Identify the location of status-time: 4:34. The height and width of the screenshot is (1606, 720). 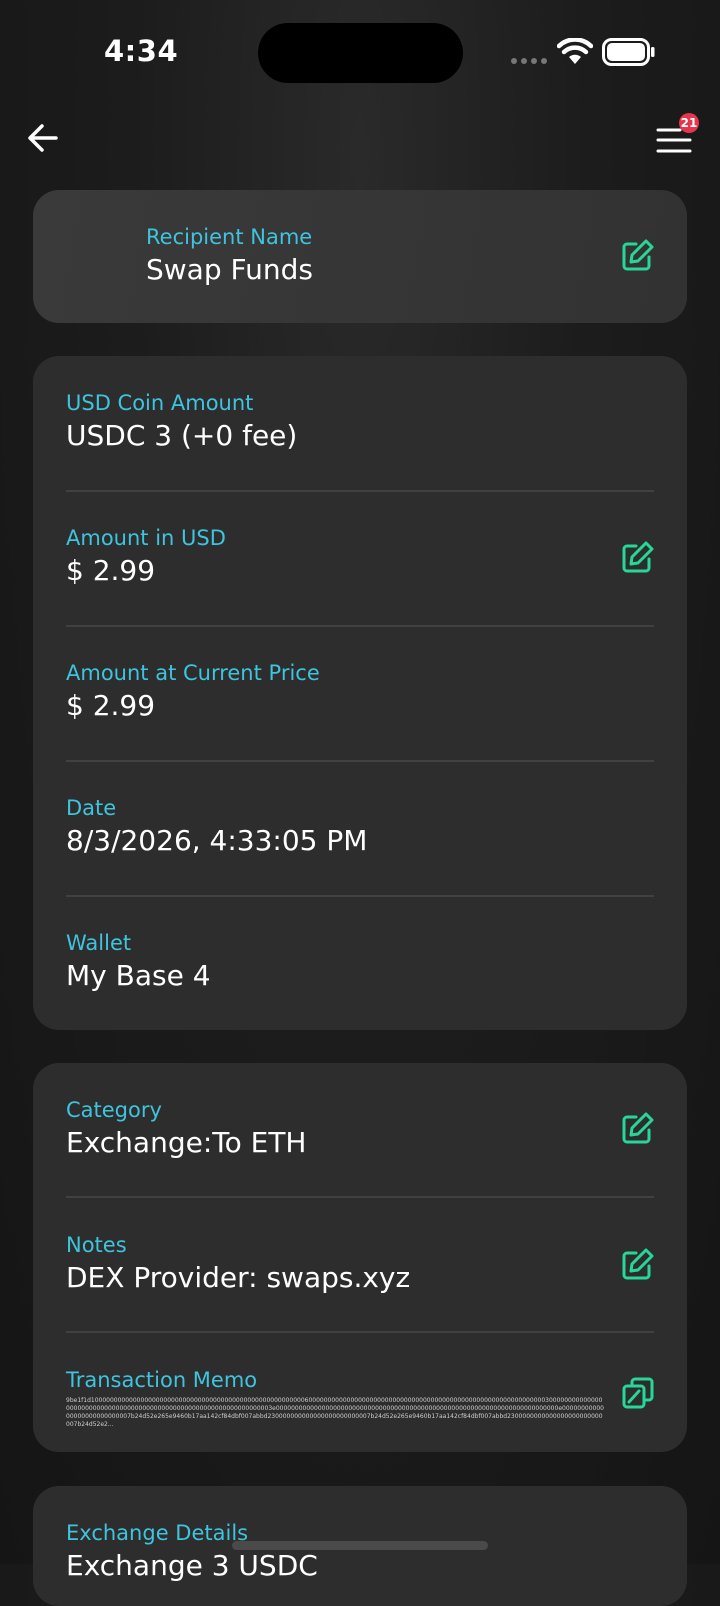
(141, 51).